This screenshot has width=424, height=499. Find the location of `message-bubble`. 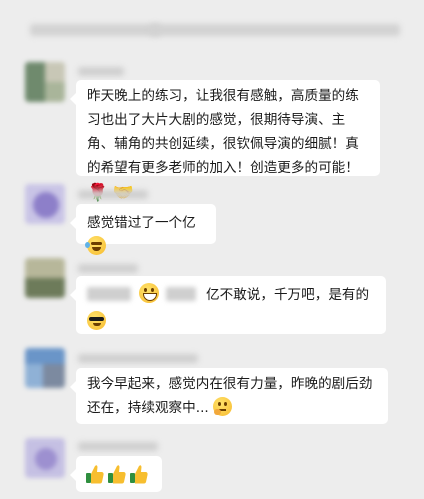

message-bubble is located at coordinates (116, 474).